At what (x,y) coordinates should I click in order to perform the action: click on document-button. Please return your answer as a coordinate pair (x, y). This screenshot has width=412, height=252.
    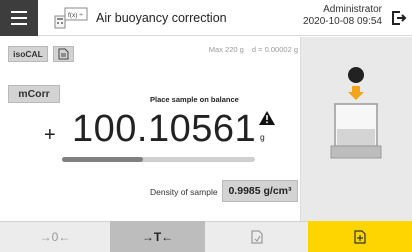
    Looking at the image, I should click on (63, 54).